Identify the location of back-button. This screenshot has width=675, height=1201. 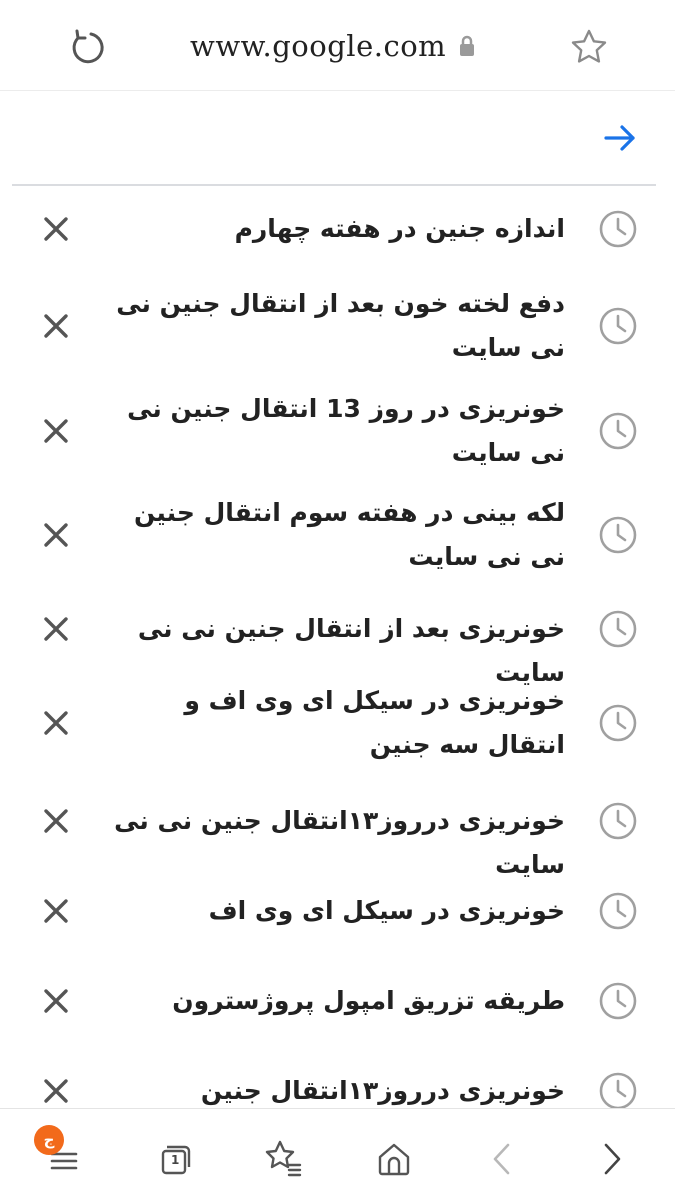
(502, 1159).